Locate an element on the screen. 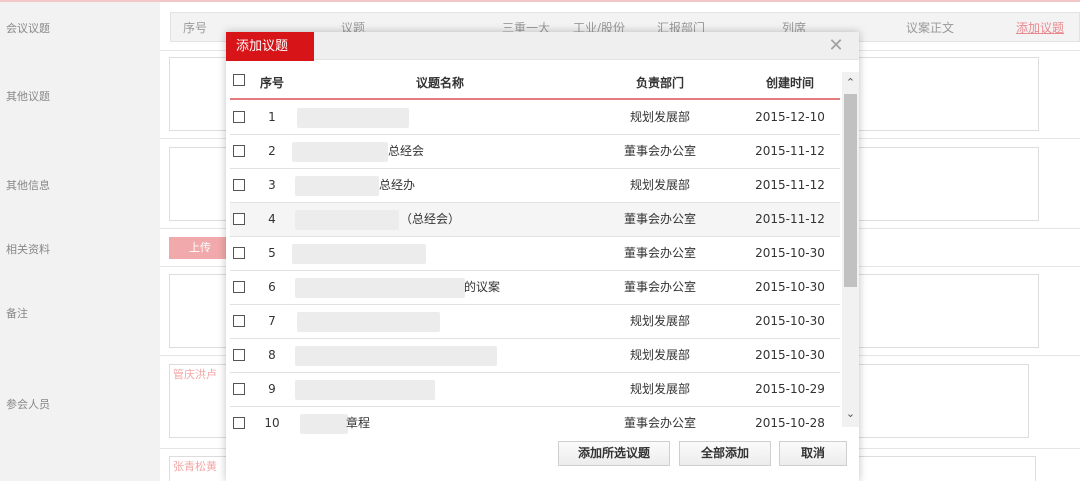 This screenshot has width=1080, height=481. table-scrollbar: ⌃ ⌄ is located at coordinates (850, 249).